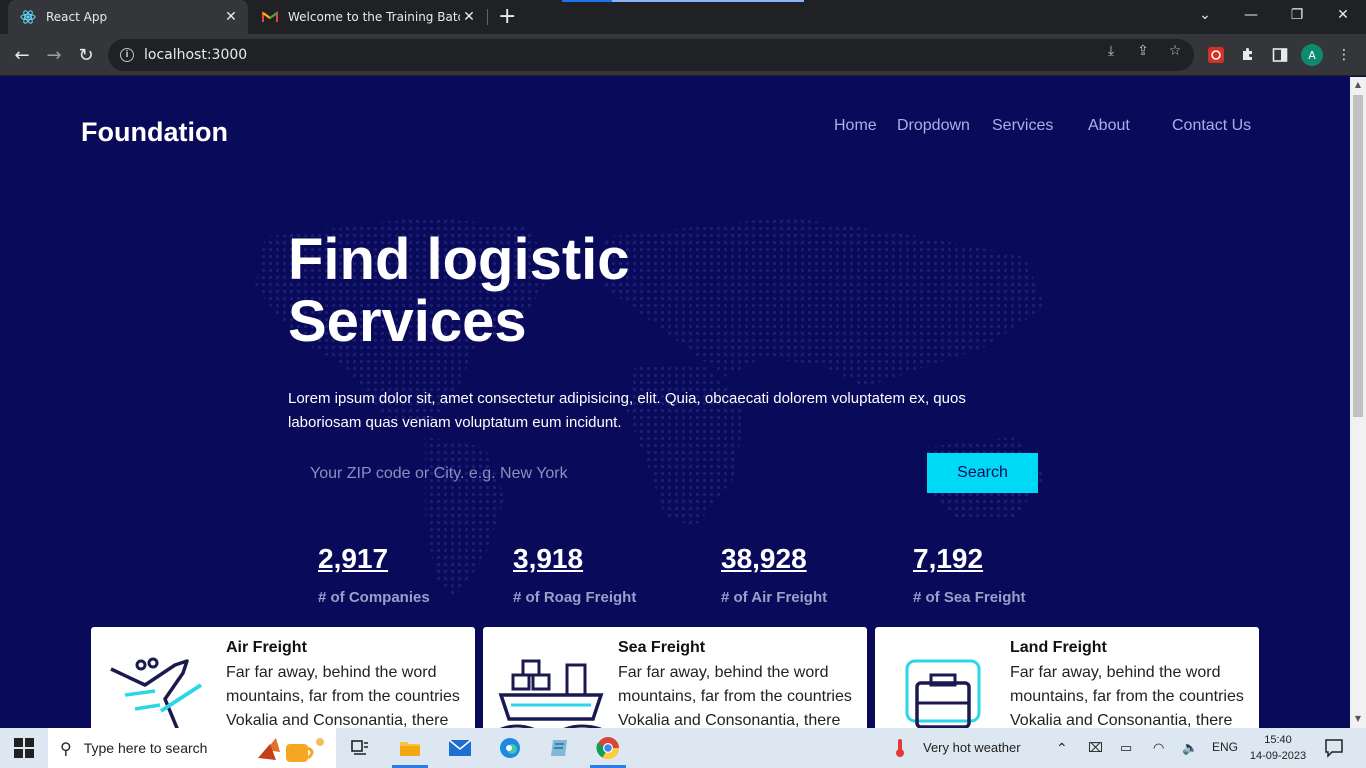 The height and width of the screenshot is (768, 1366). What do you see at coordinates (1211, 126) in the screenshot?
I see `nav-contact-us: Contact Us` at bounding box center [1211, 126].